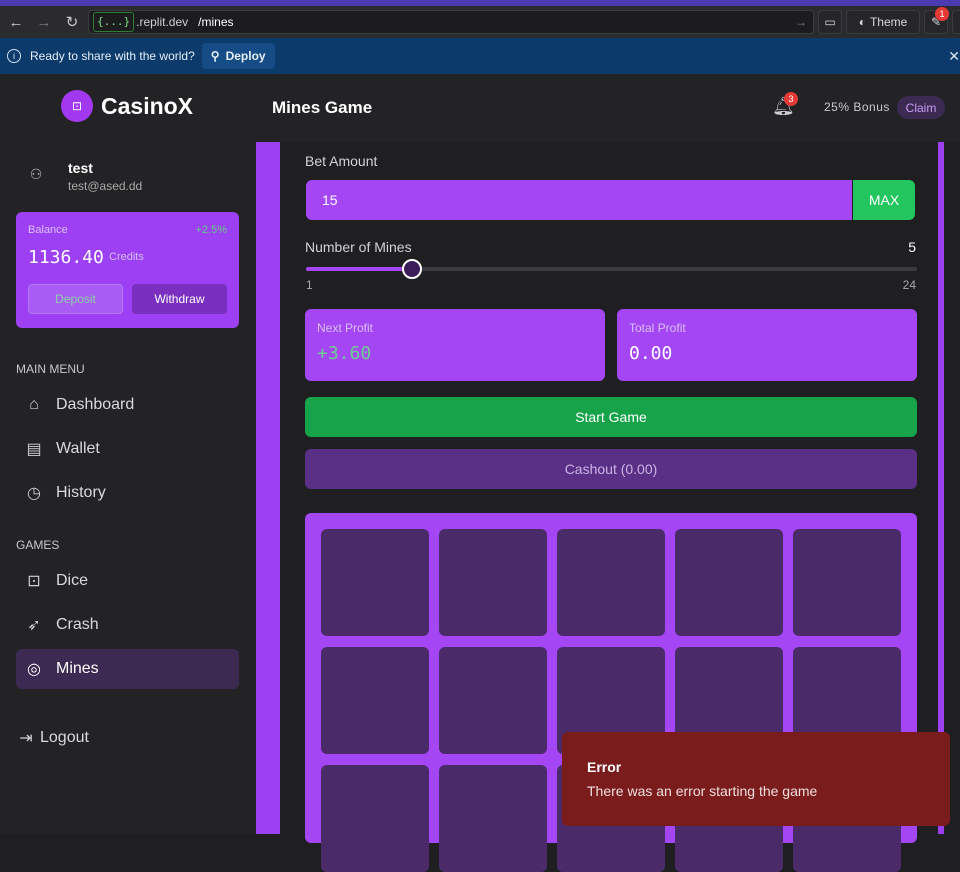 The width and height of the screenshot is (960, 872). I want to click on main-menu-heading: MAIN MENU, so click(50, 369).